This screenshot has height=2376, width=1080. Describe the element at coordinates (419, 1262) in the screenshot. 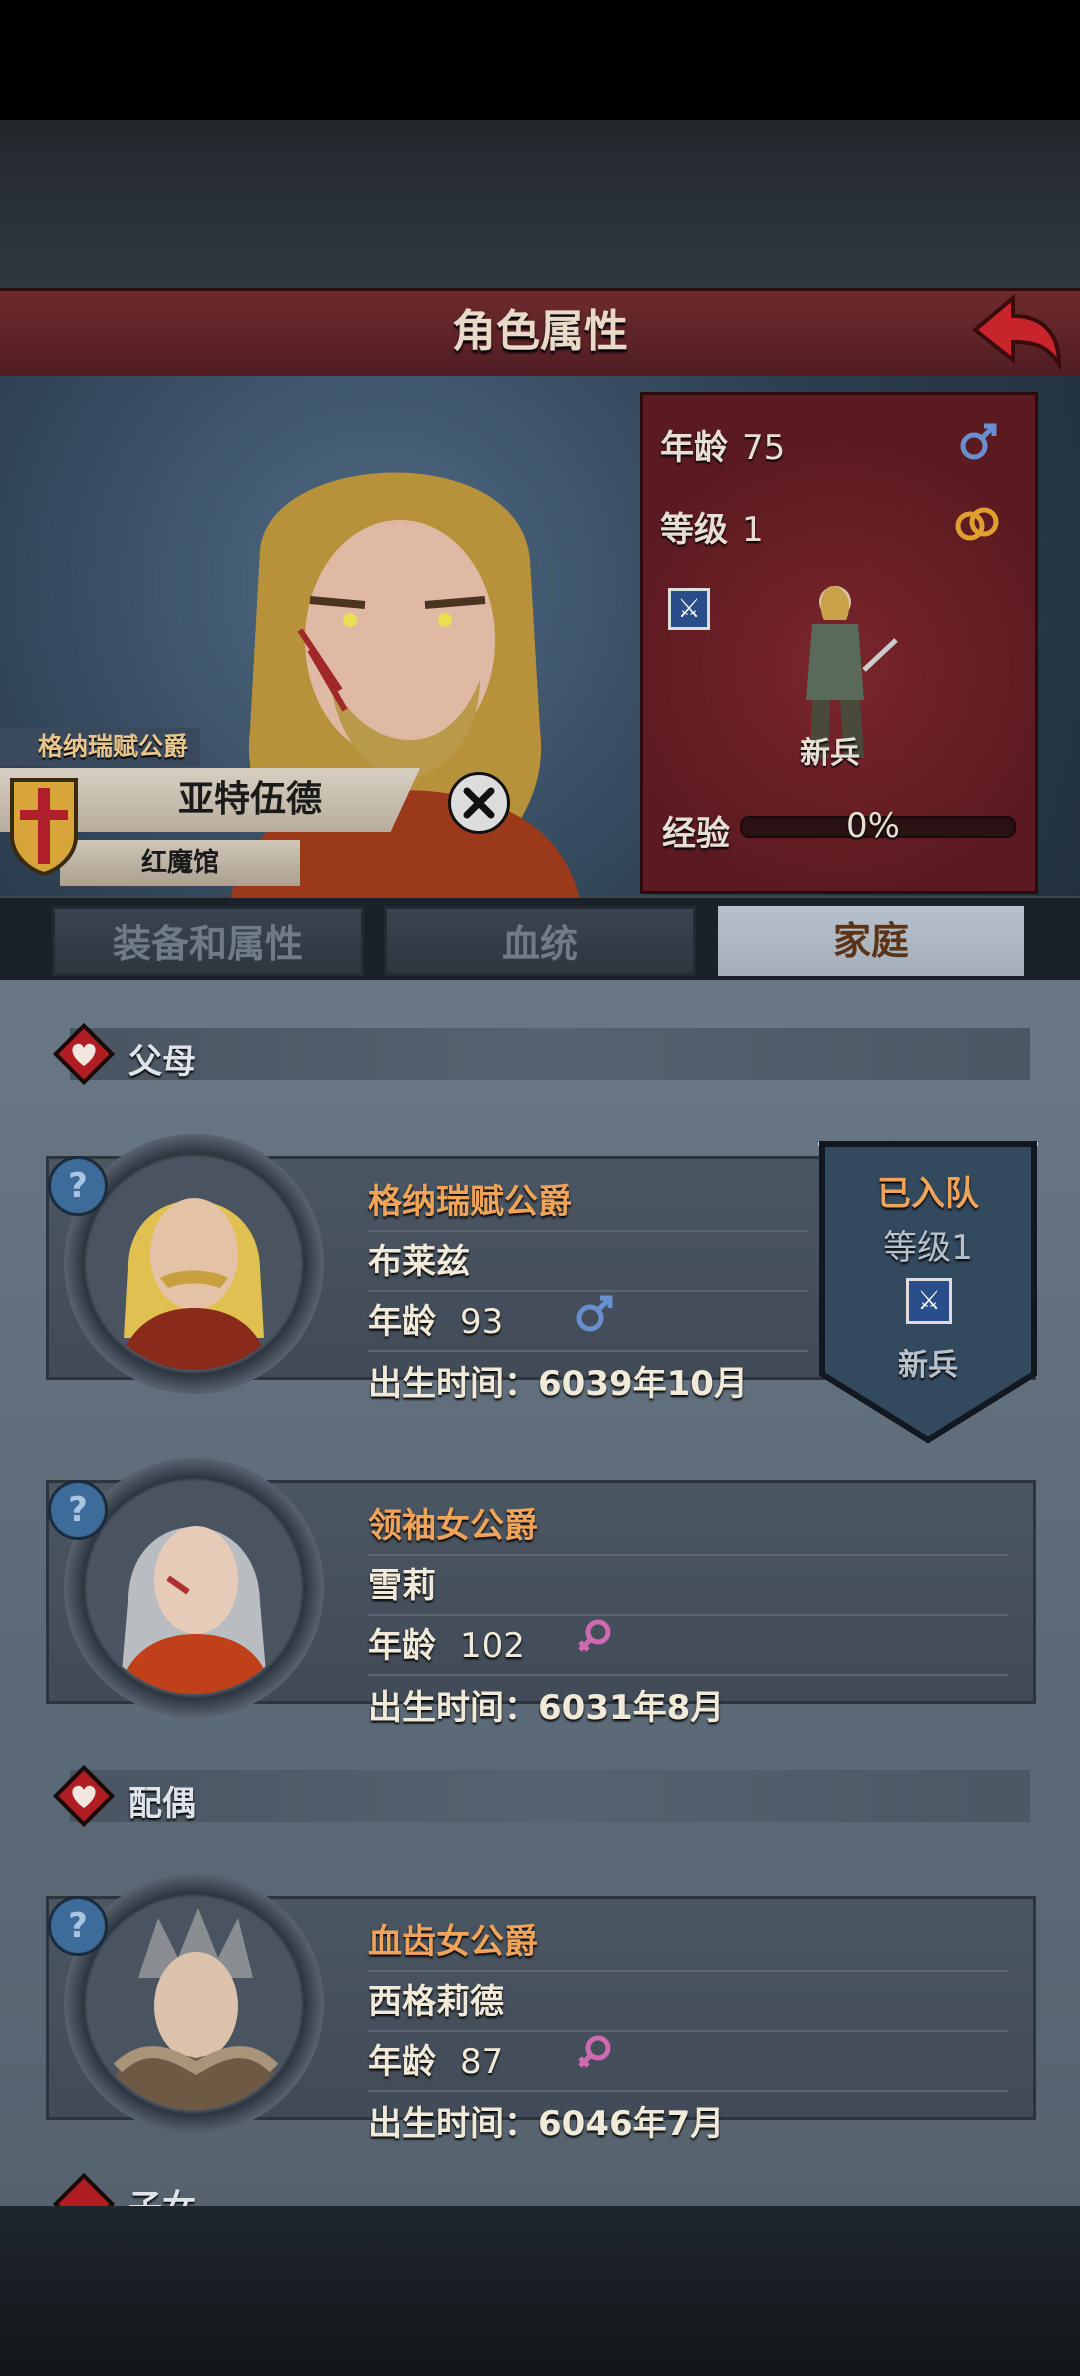

I see `father-name: 布莱兹` at that location.